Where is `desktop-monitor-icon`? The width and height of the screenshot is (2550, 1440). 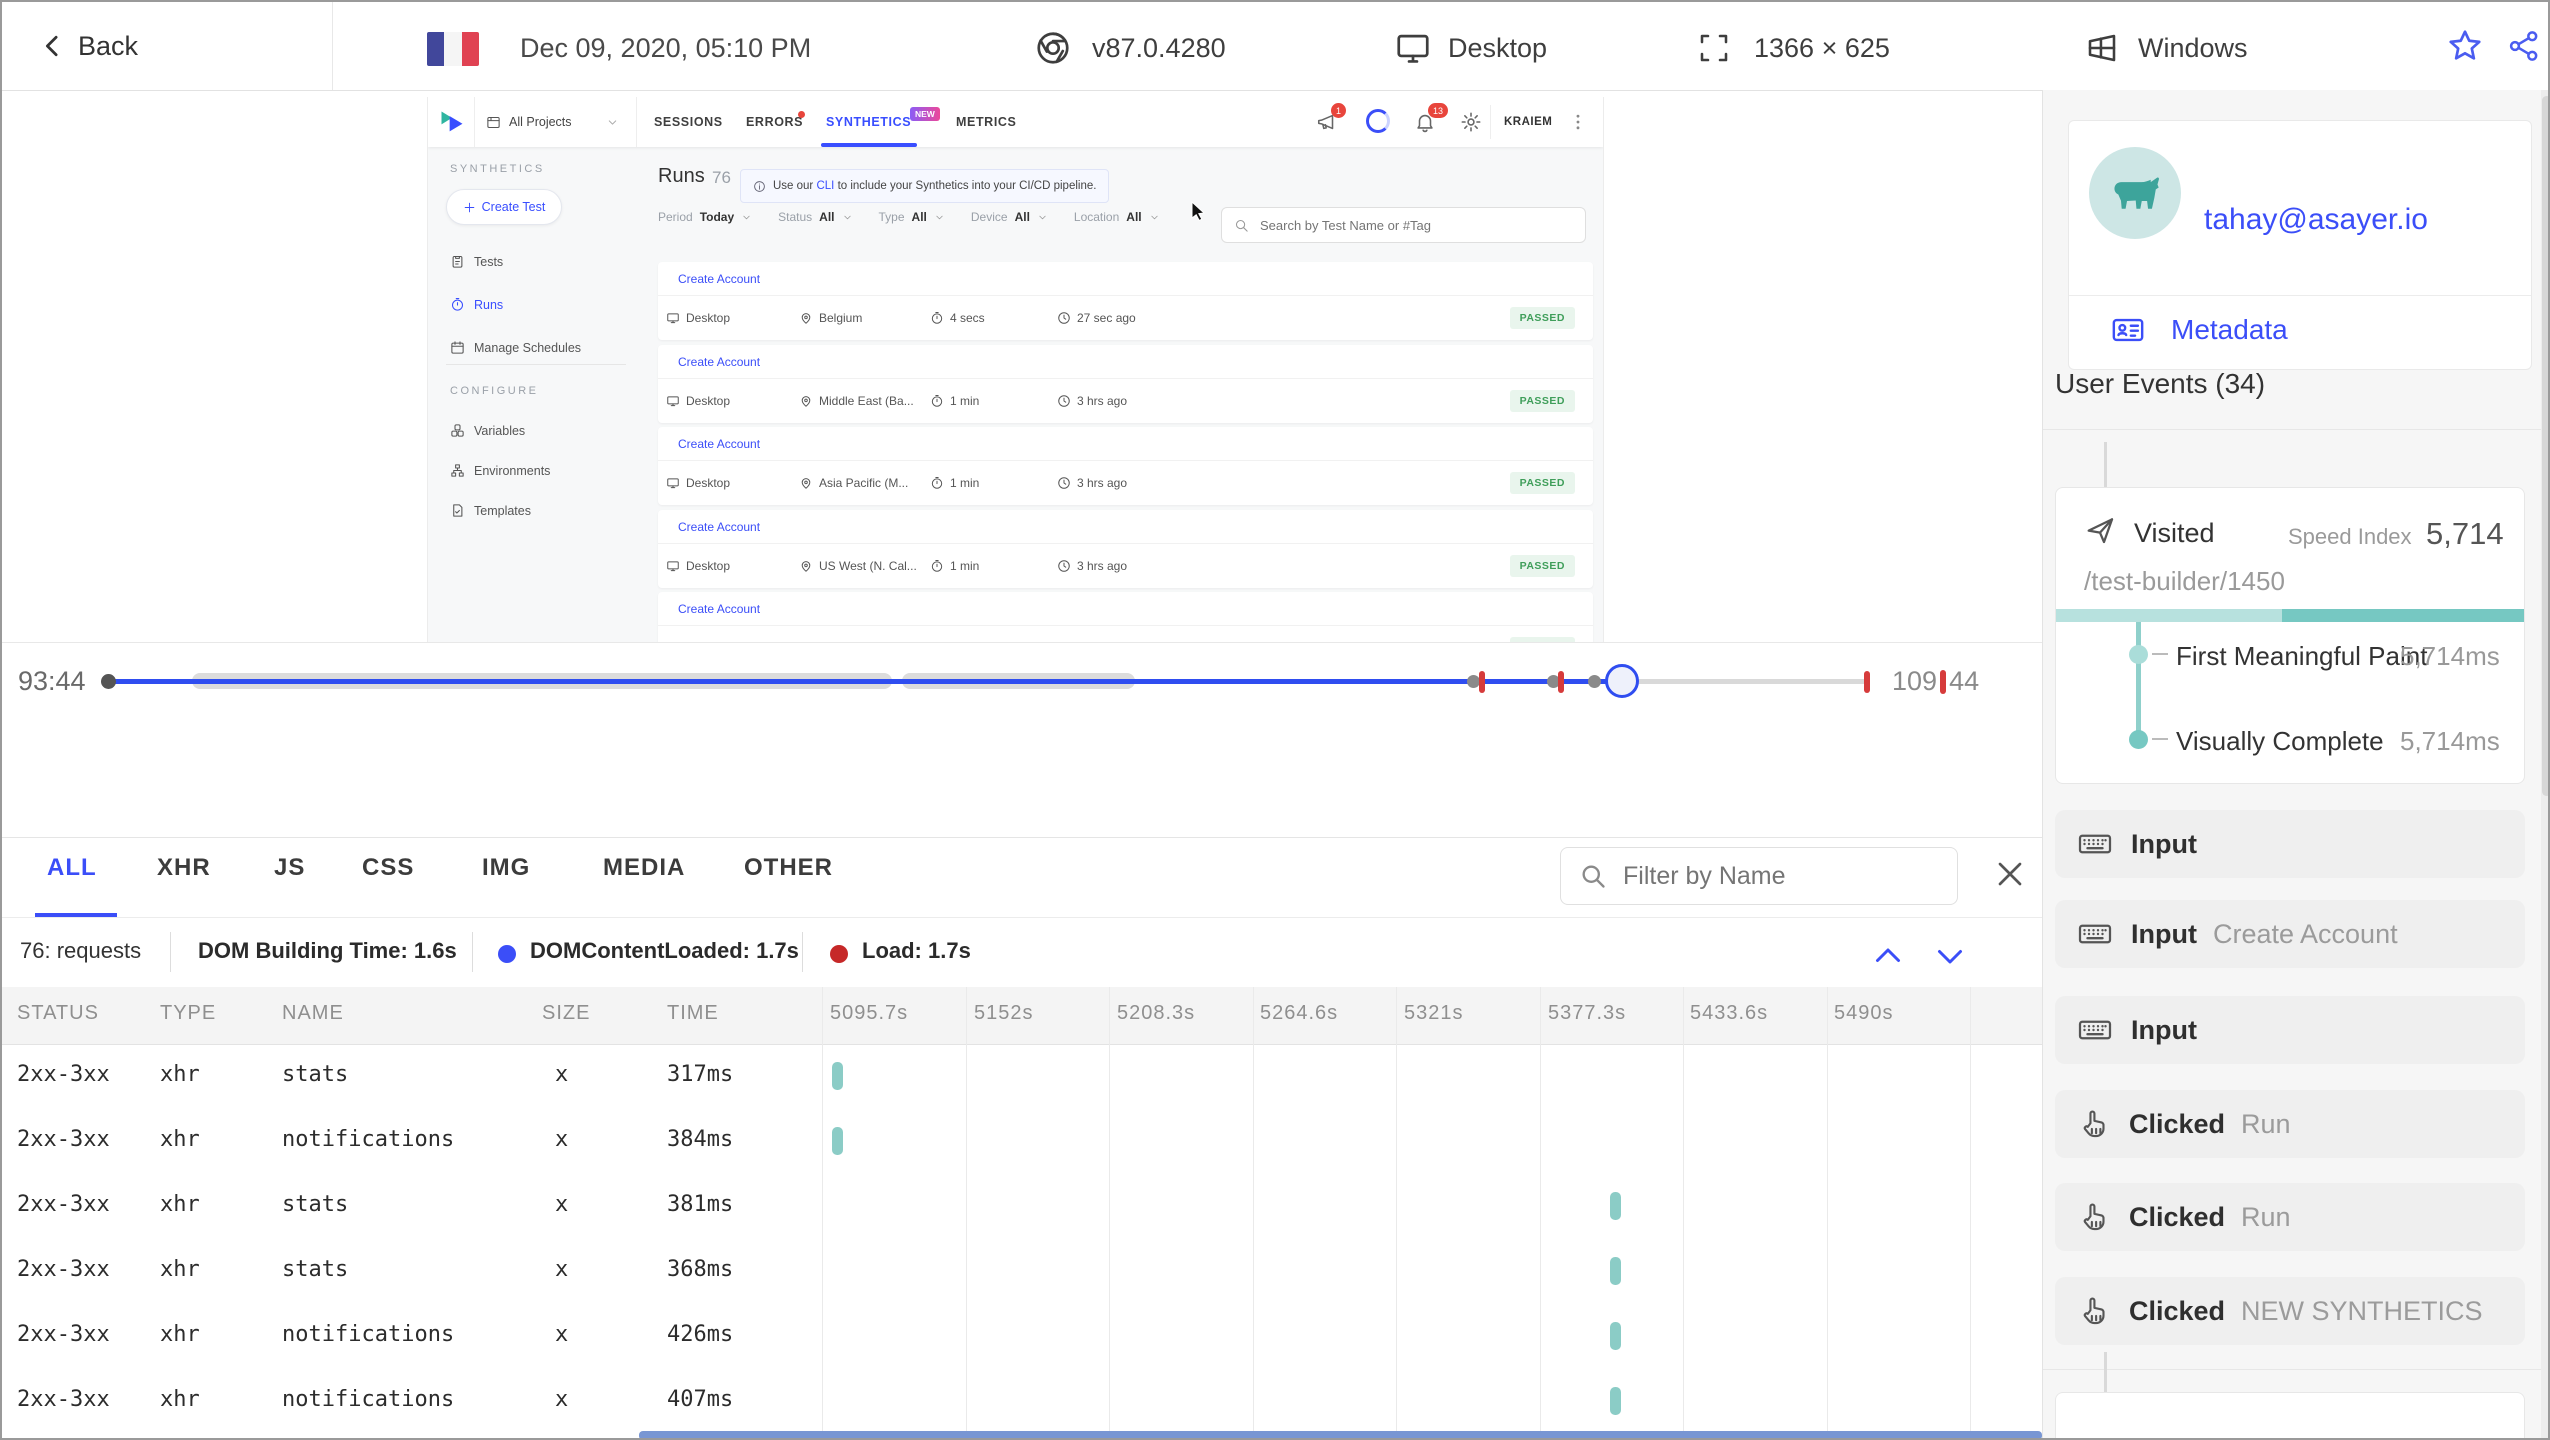 desktop-monitor-icon is located at coordinates (1413, 48).